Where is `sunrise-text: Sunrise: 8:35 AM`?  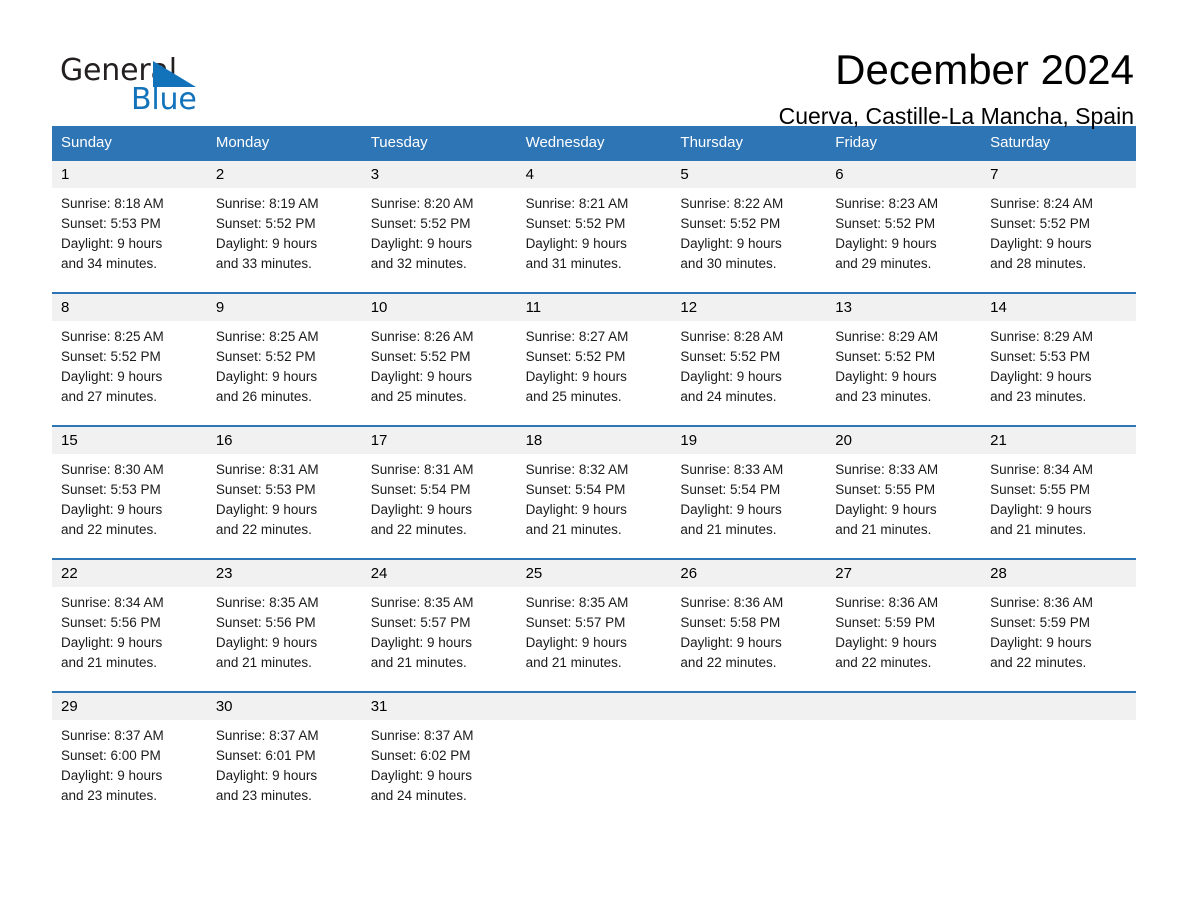 sunrise-text: Sunrise: 8:35 AM is located at coordinates (577, 602).